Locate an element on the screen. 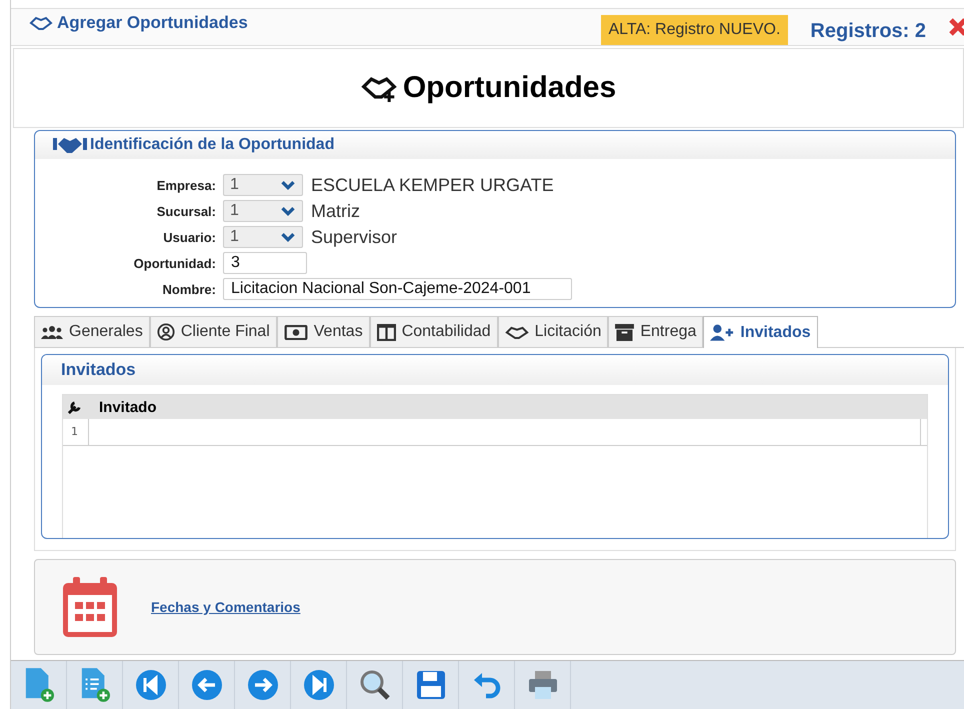 Image resolution: width=964 pixels, height=709 pixels. tab: Licitación is located at coordinates (553, 331).